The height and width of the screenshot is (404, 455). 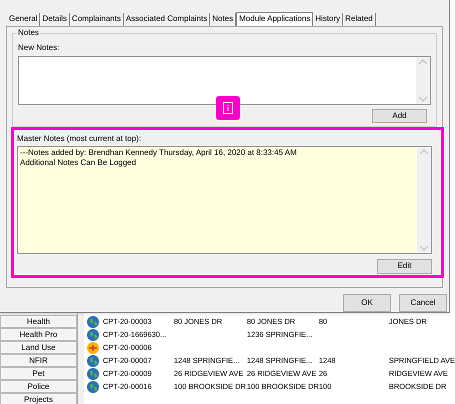 What do you see at coordinates (38, 347) in the screenshot?
I see `sidebar-item: Land Use` at bounding box center [38, 347].